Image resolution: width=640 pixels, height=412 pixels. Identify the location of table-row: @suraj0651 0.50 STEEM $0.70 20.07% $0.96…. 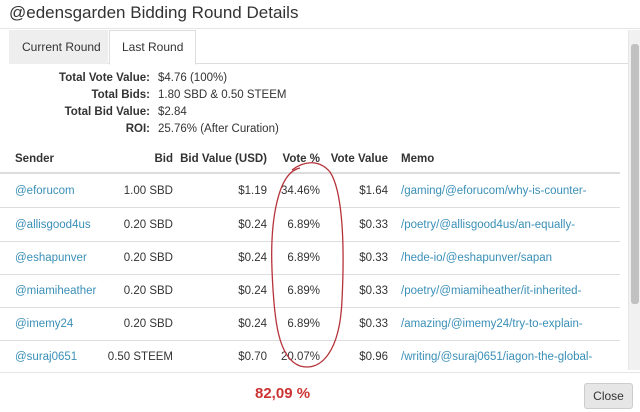
(310, 357).